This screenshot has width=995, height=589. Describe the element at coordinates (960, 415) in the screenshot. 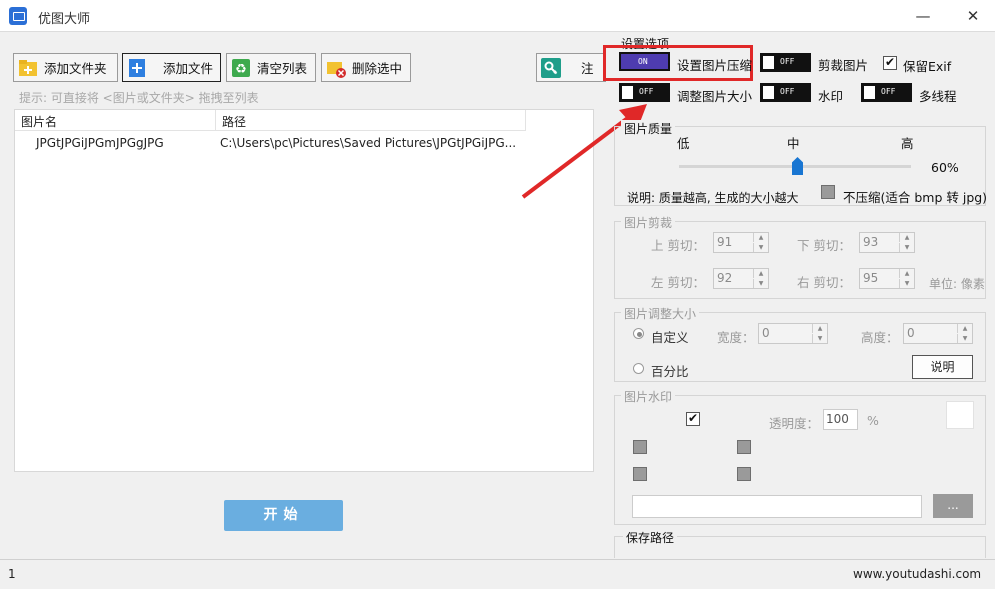

I see `watermark-color-swatch` at that location.